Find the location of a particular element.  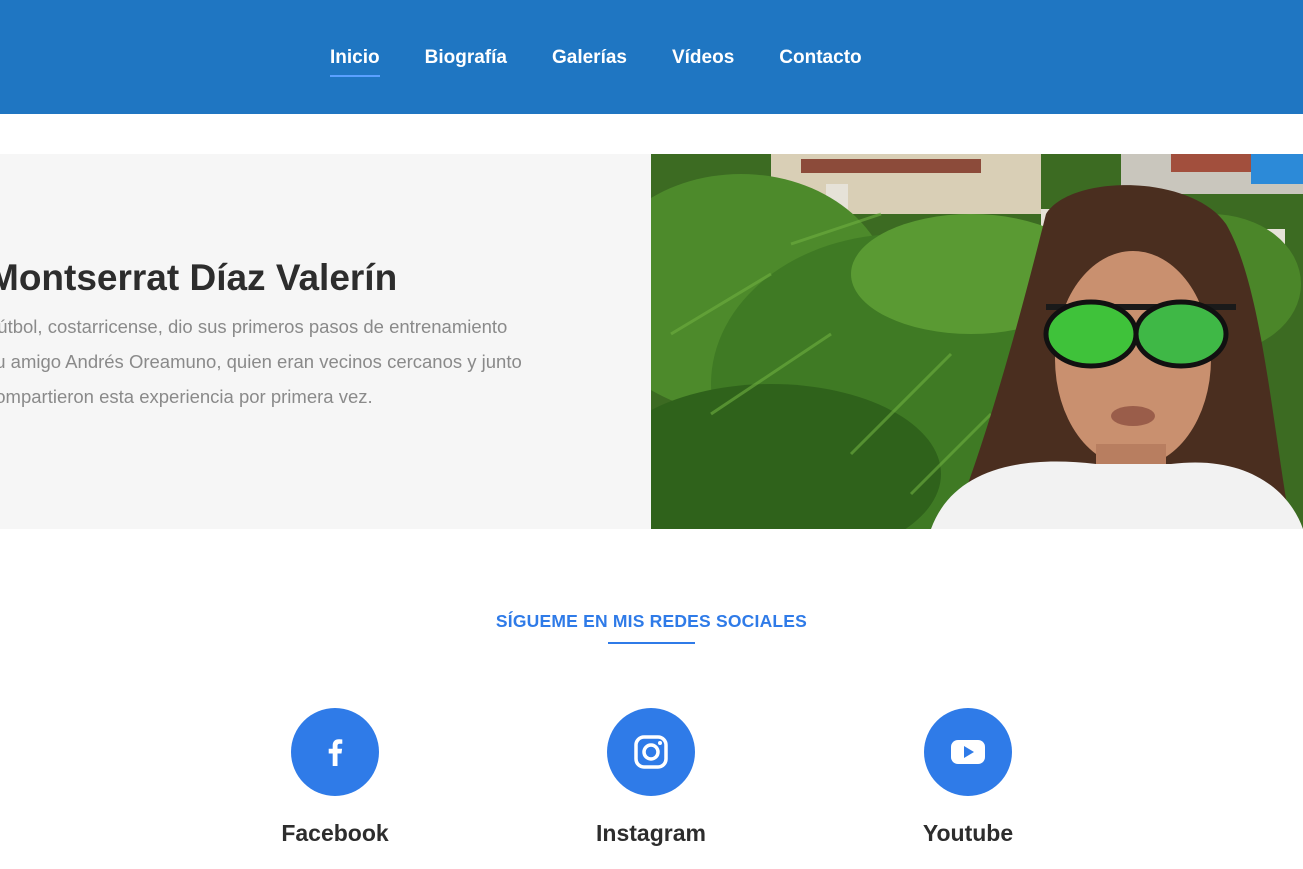

instagram-button is located at coordinates (651, 752).